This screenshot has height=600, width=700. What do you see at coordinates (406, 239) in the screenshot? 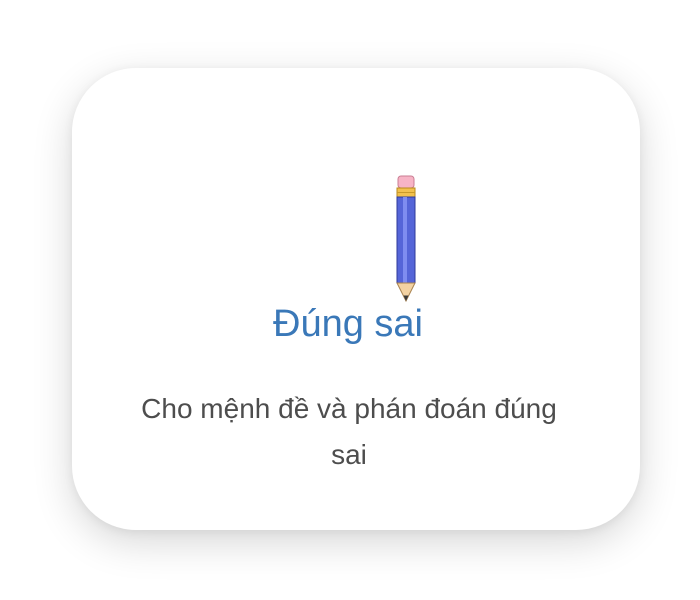
I see `pencil-icon` at bounding box center [406, 239].